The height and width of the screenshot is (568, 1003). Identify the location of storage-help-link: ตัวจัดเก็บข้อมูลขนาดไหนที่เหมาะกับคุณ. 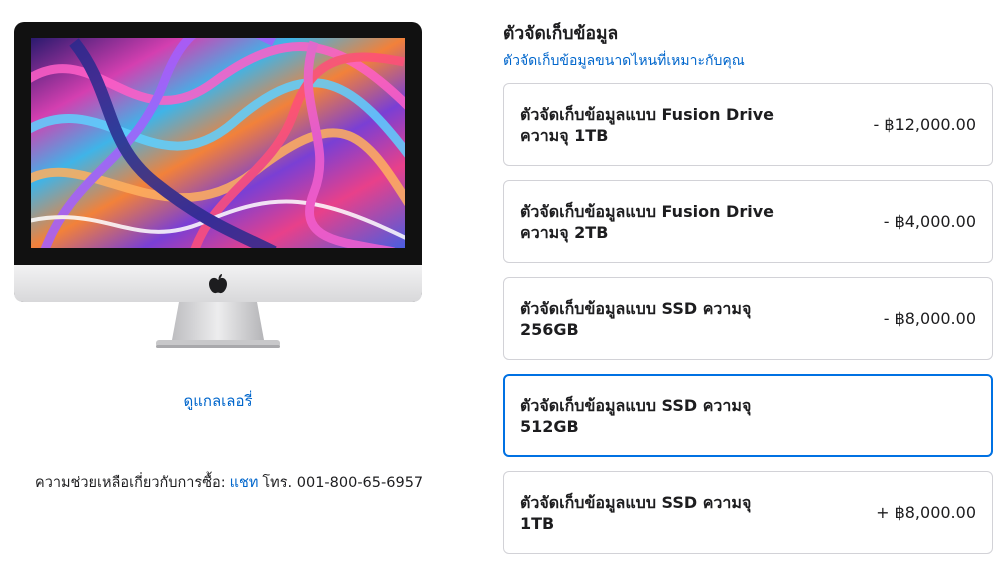
(624, 61).